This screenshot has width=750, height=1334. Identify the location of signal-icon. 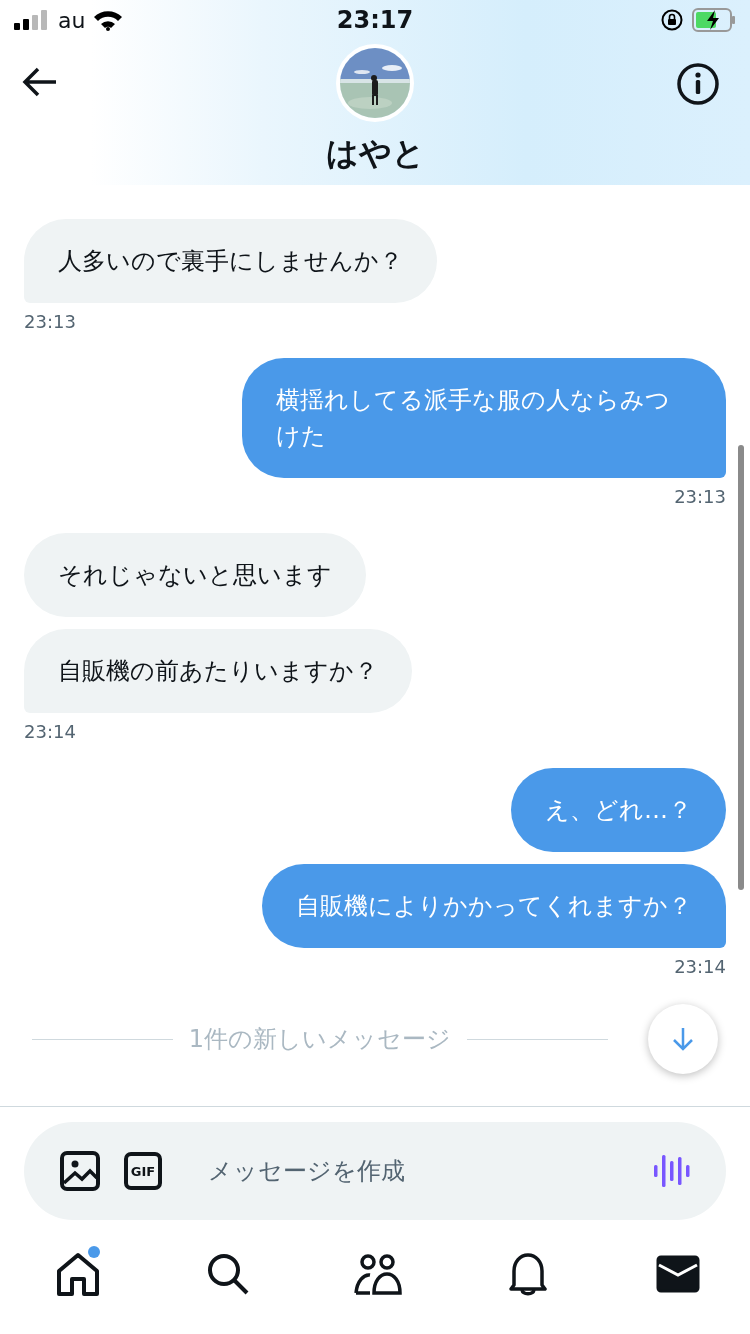
(31, 20).